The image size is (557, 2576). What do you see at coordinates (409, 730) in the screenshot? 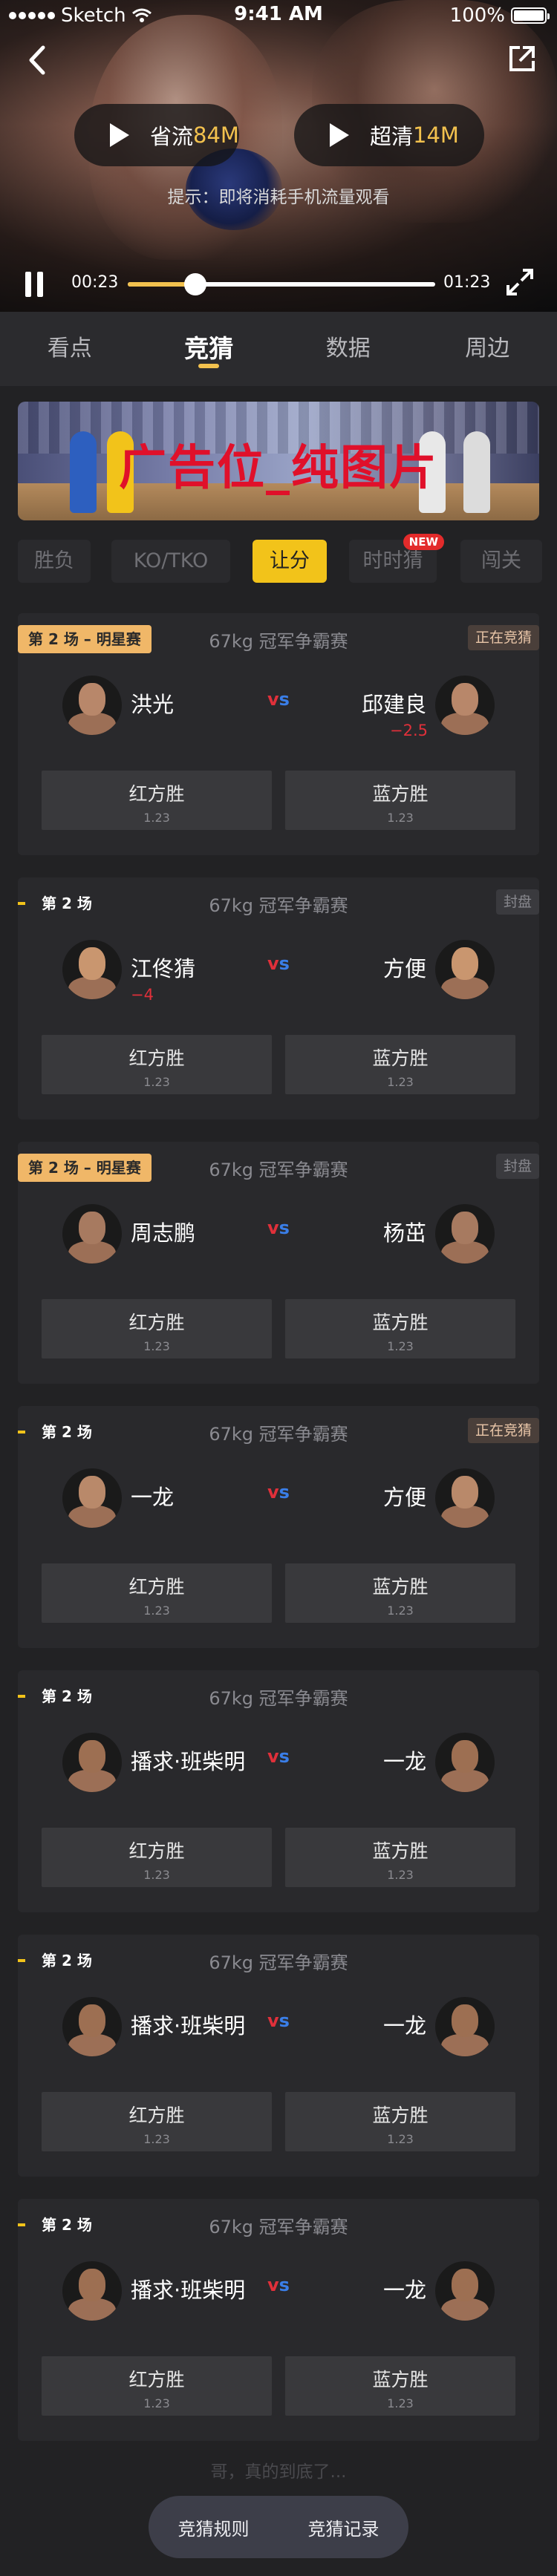
I see `blue-handicap: −2.5` at bounding box center [409, 730].